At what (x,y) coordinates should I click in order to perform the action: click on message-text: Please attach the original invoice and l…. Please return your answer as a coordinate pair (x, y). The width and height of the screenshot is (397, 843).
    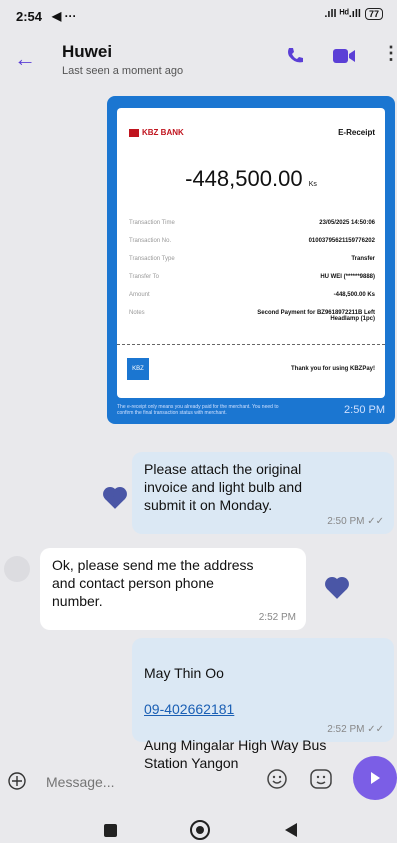
    Looking at the image, I should click on (223, 487).